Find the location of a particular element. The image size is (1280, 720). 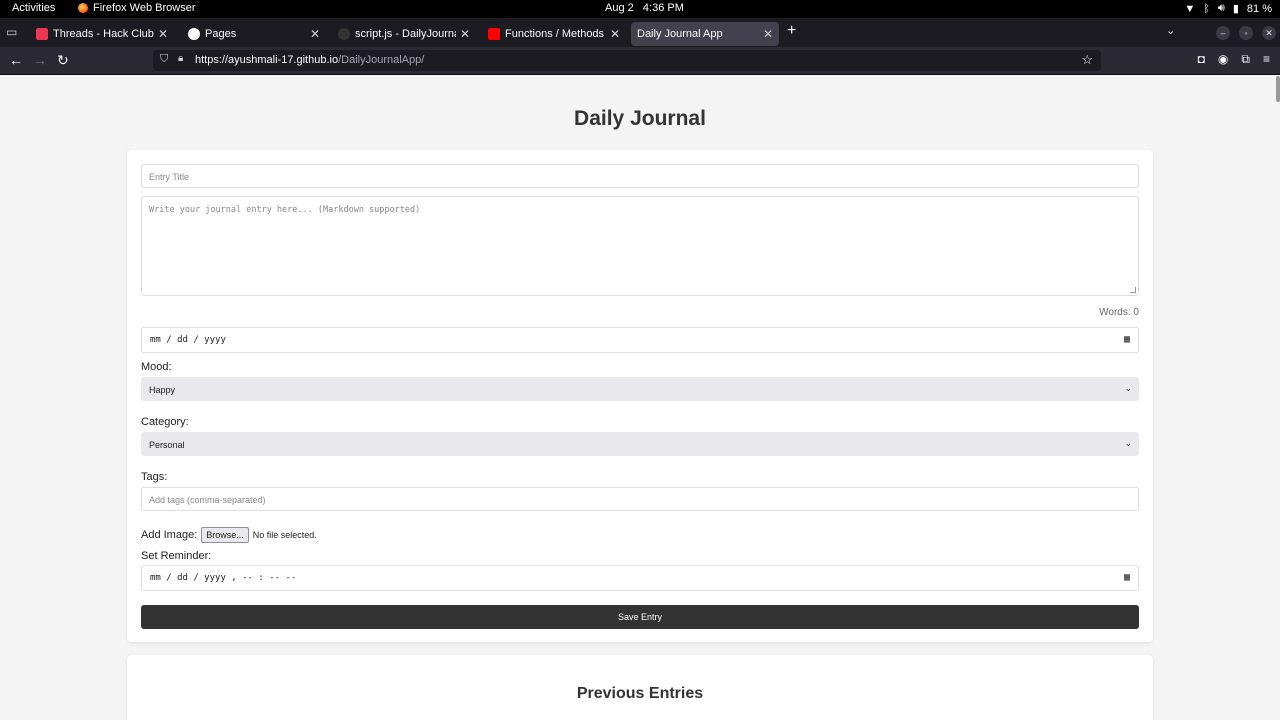

reload-icon: ↻ is located at coordinates (63, 60).